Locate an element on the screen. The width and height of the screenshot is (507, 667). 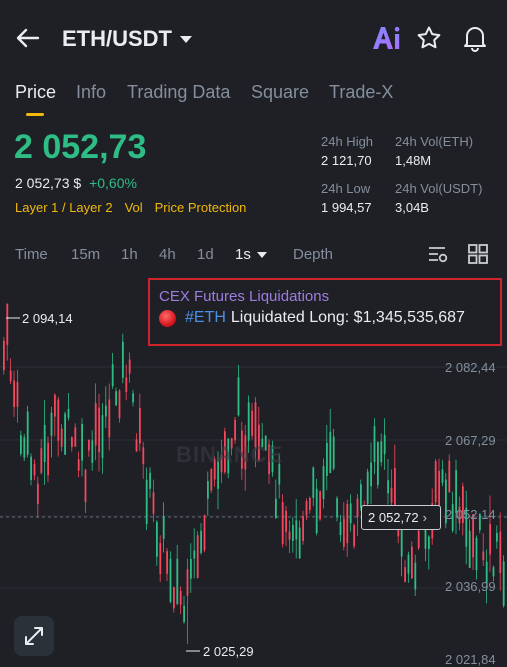
timeframe-15m: 15m is located at coordinates (85, 254).